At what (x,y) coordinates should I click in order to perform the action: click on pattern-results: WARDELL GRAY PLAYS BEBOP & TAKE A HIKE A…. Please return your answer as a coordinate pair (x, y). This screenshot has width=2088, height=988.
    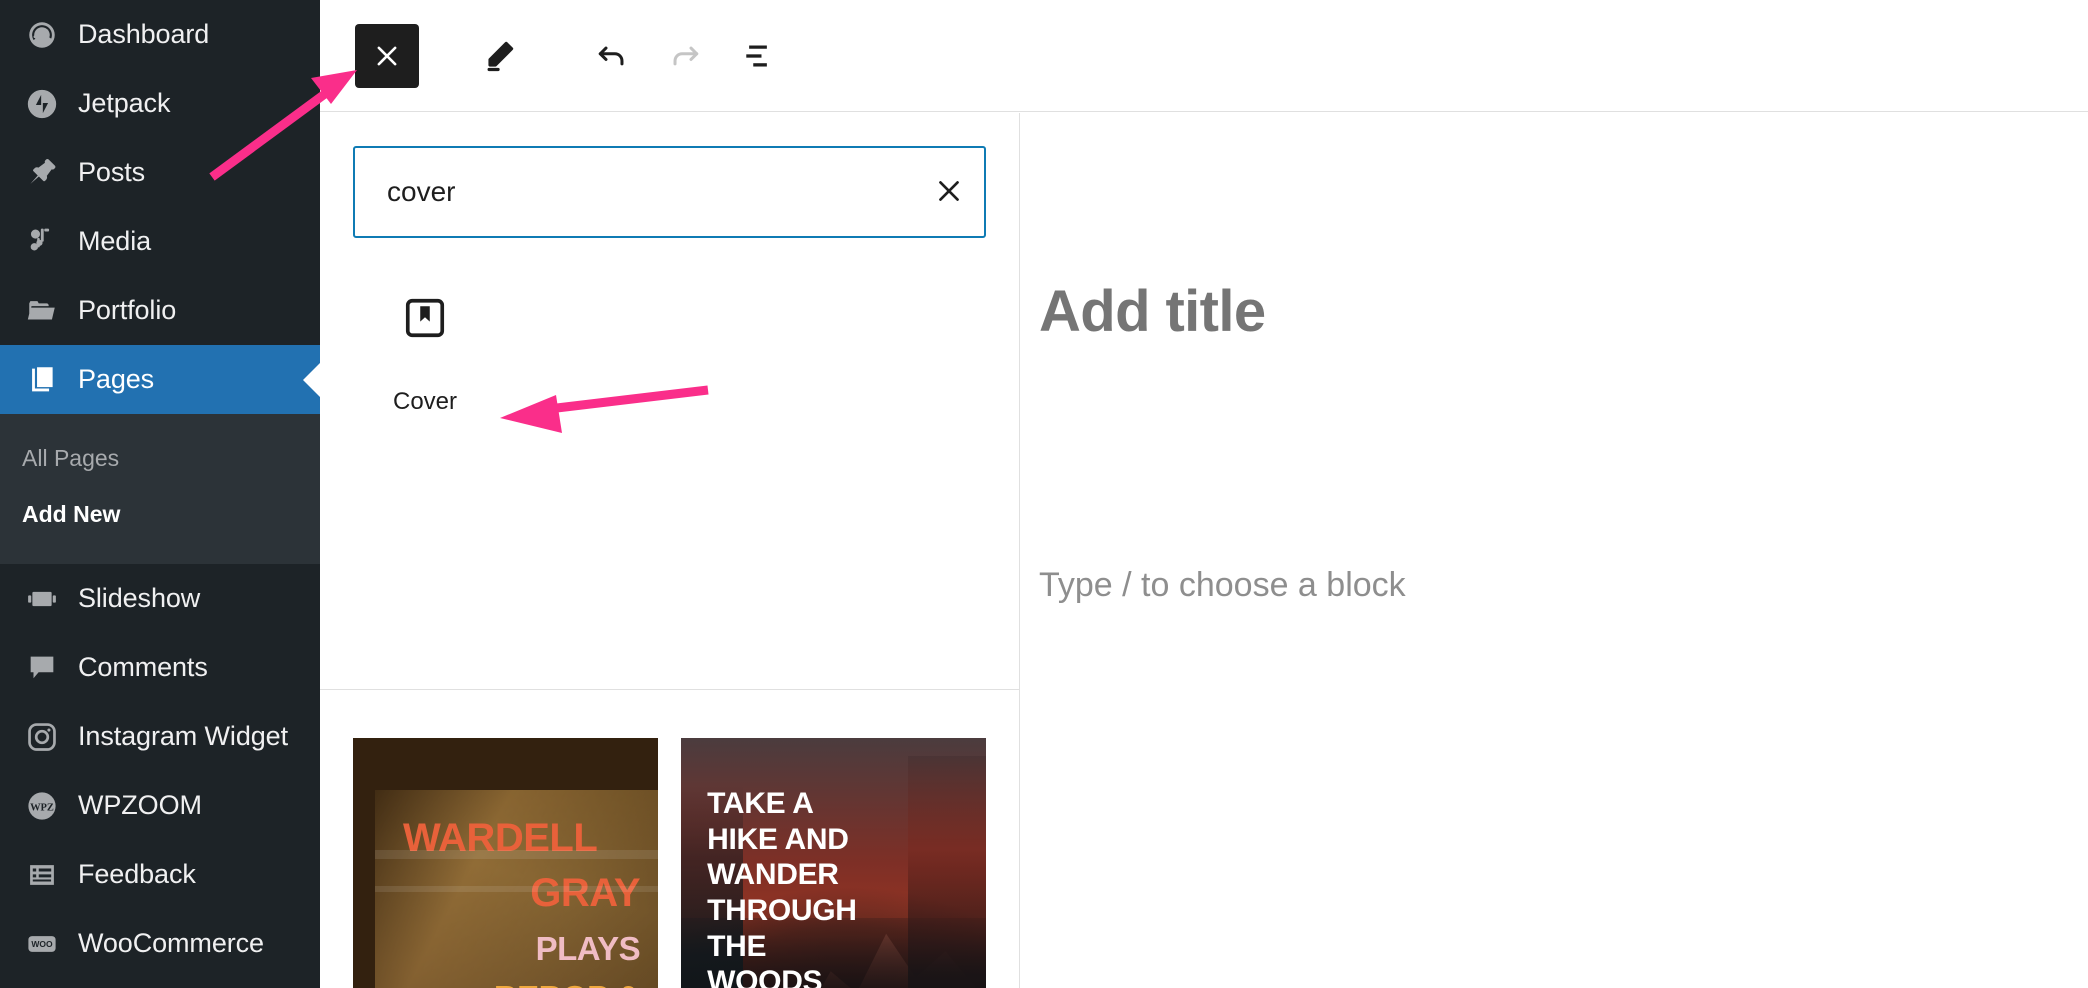
    Looking at the image, I should click on (669, 839).